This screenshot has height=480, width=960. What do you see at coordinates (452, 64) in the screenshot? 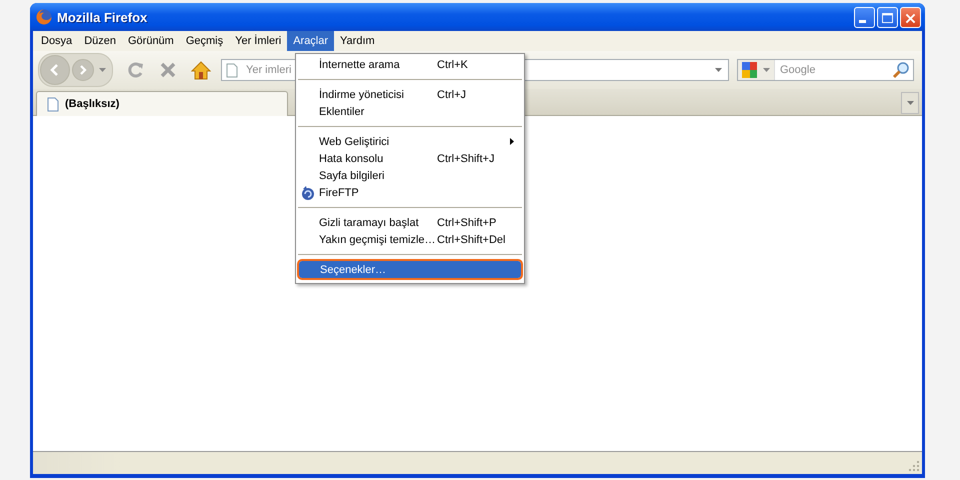
I see `shortcut-label: Ctrl+K` at bounding box center [452, 64].